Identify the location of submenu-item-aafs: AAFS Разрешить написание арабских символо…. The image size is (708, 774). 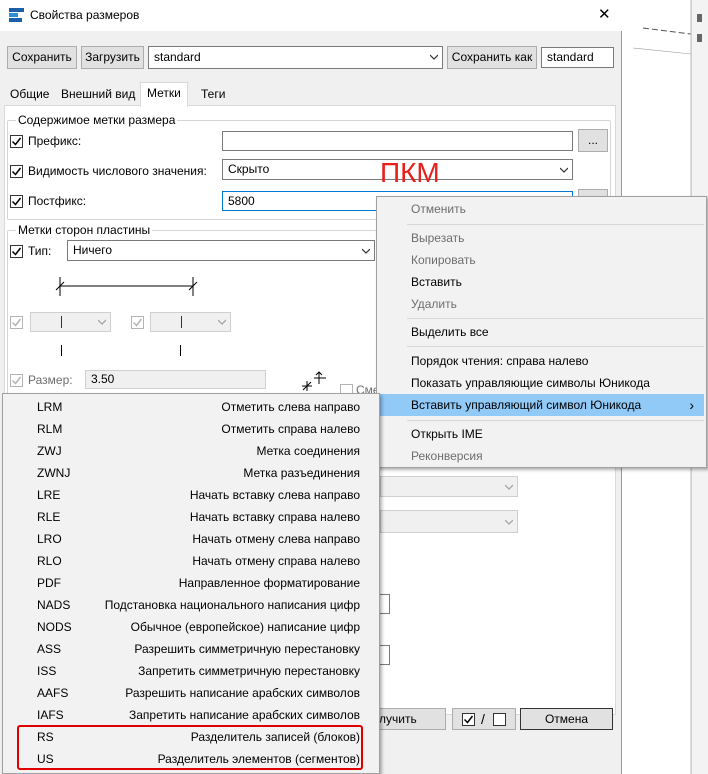
(191, 693).